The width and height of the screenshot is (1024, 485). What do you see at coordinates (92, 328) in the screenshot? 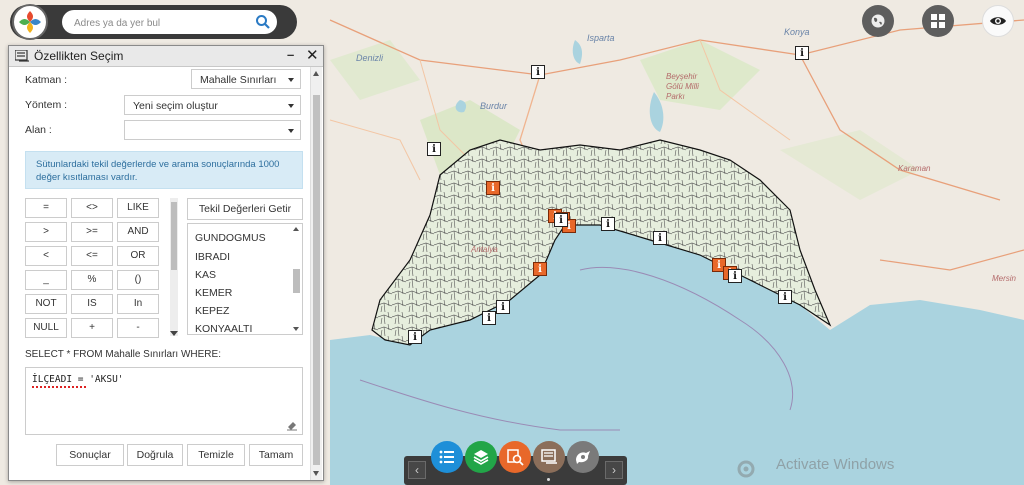
I see `operator-button: +` at bounding box center [92, 328].